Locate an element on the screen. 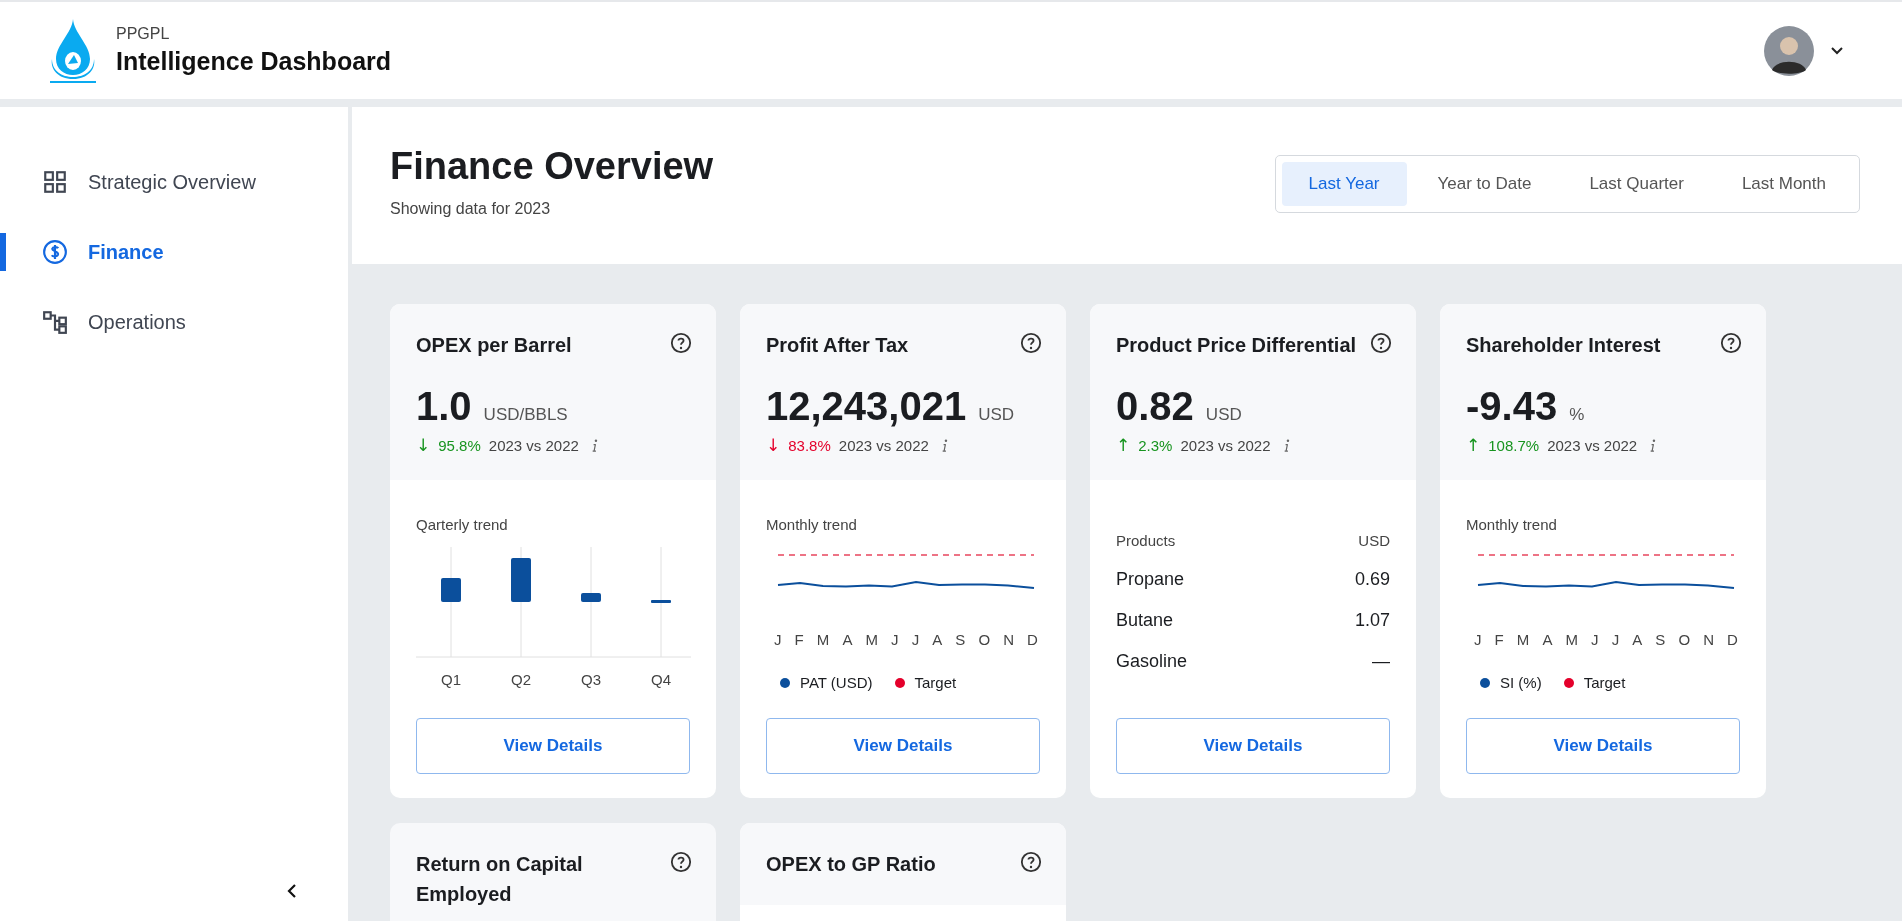 This screenshot has height=921, width=1902. chart-title: Qarterly trend is located at coordinates (462, 524).